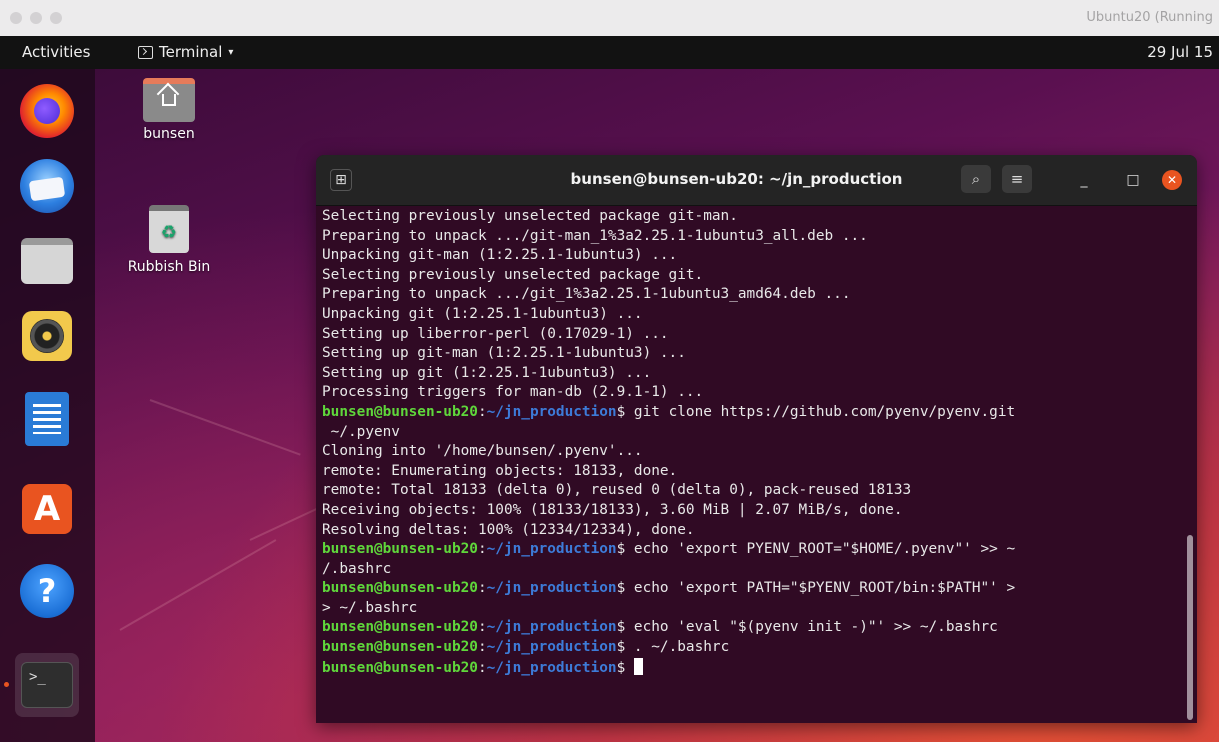 This screenshot has height=742, width=1219. I want to click on dock-item-help: ?, so click(47, 591).